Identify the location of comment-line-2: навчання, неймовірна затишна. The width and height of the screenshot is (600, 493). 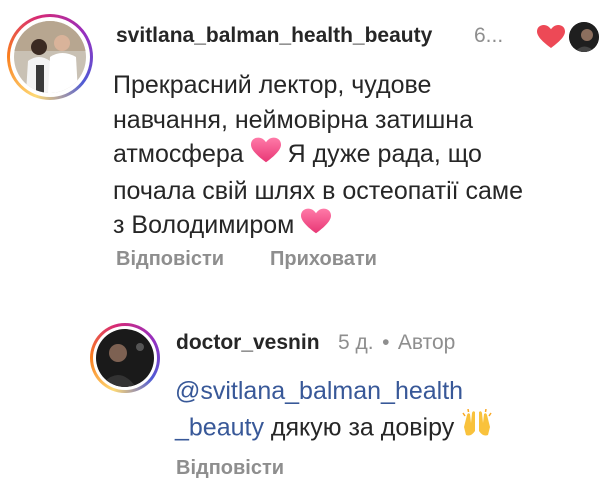
(293, 119).